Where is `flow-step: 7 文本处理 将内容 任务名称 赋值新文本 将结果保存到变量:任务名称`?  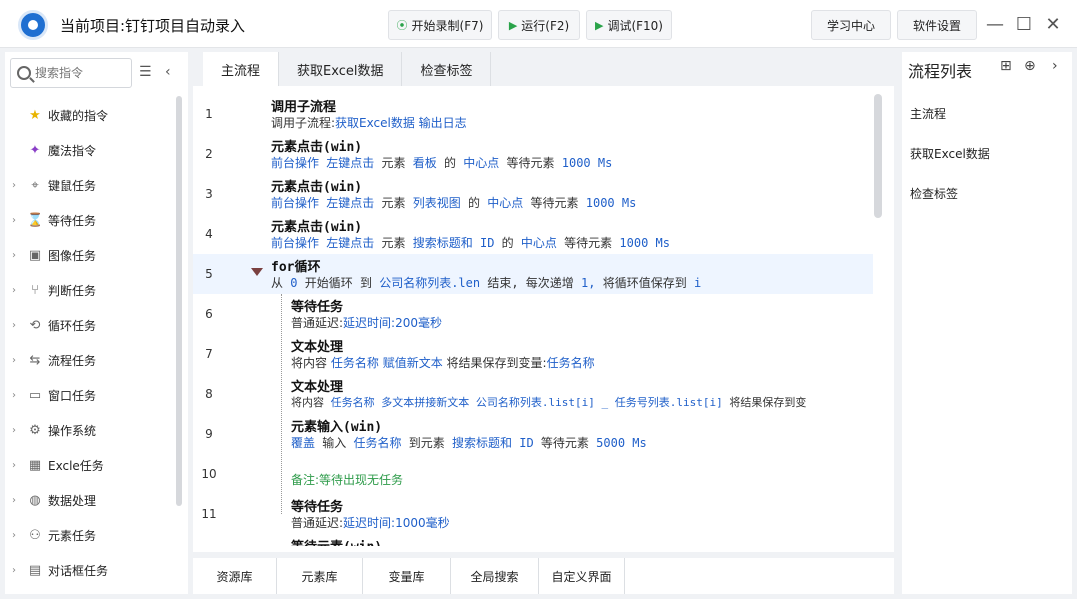 flow-step: 7 文本处理 将内容 任务名称 赋值新文本 将结果保存到变量:任务名称 is located at coordinates (533, 354).